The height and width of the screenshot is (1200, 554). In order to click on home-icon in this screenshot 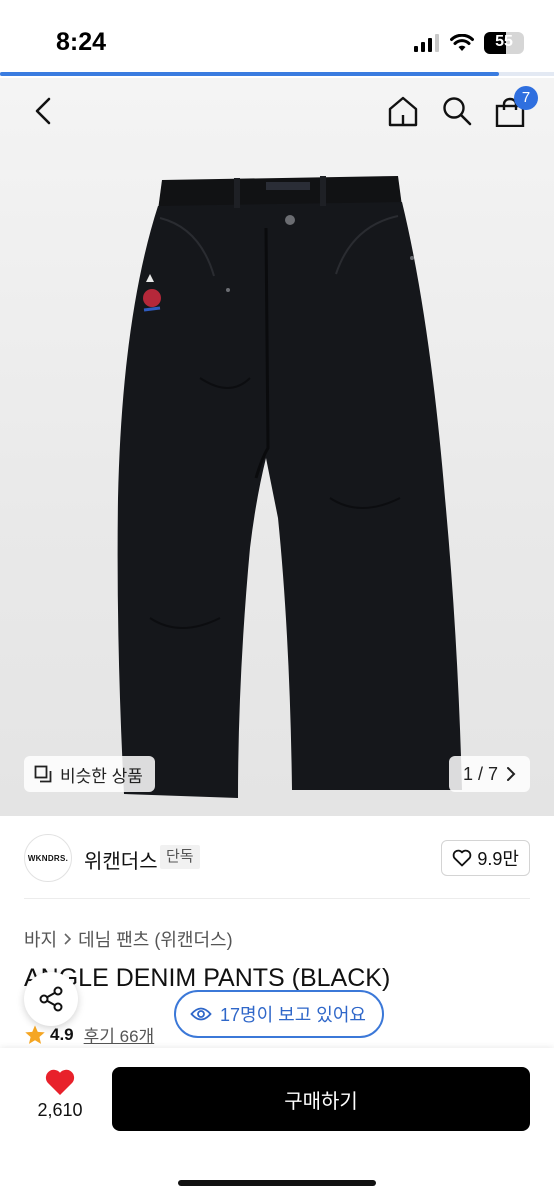, I will do `click(403, 111)`.